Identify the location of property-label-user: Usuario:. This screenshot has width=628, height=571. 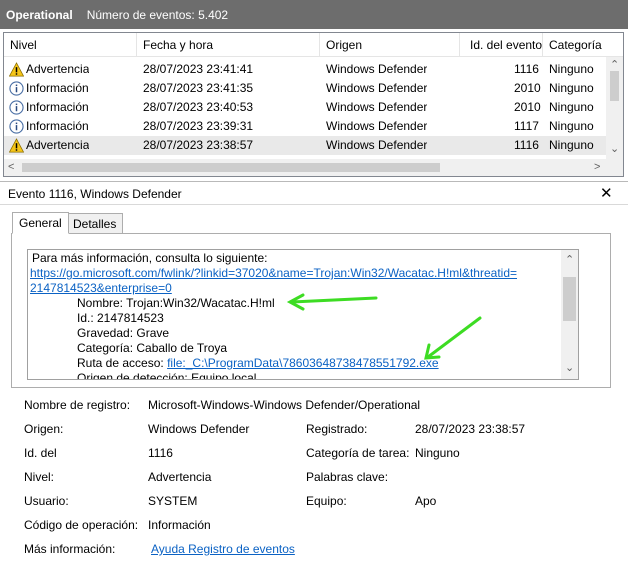
(46, 501).